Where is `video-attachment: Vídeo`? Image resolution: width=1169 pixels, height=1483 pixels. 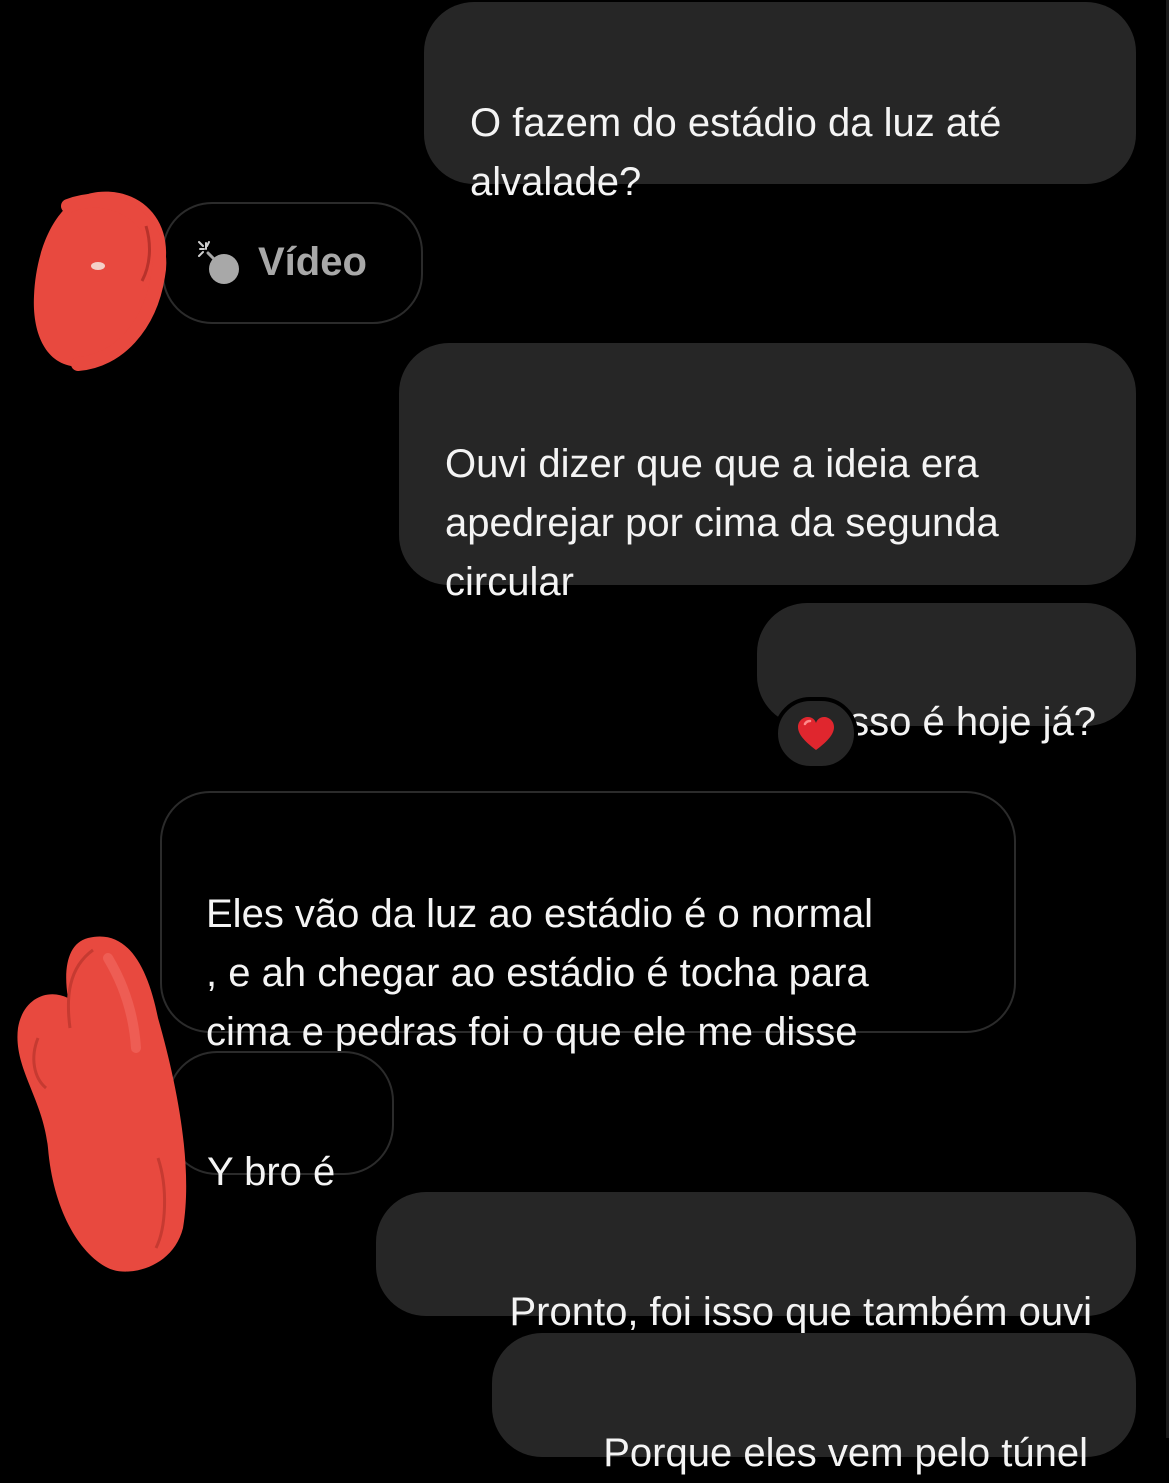 video-attachment: Vídeo is located at coordinates (280, 262).